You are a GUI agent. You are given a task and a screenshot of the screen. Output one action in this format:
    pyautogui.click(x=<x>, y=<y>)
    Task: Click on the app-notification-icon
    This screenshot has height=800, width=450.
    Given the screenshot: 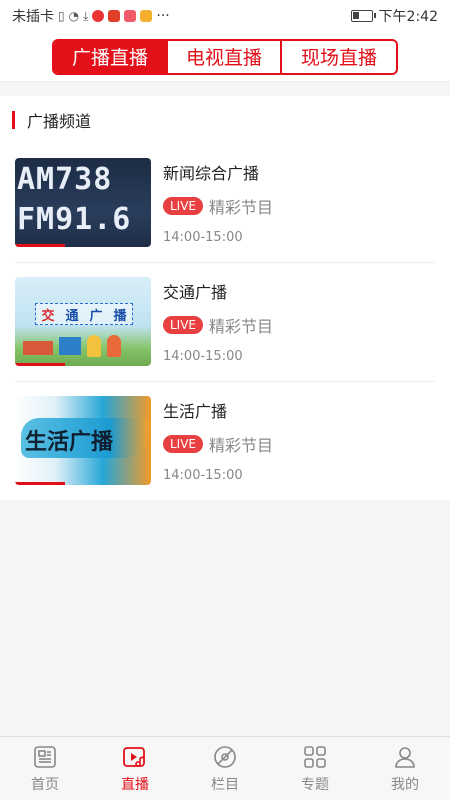 What is the action you would take?
    pyautogui.click(x=98, y=16)
    